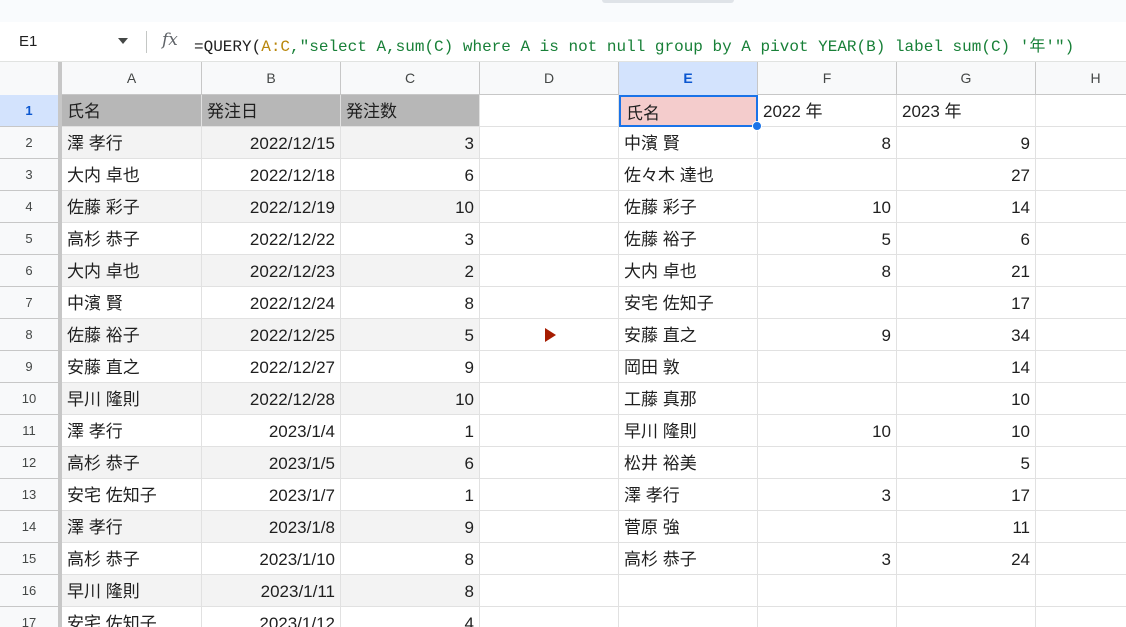 This screenshot has width=1126, height=627. I want to click on row-header: 2, so click(31, 143).